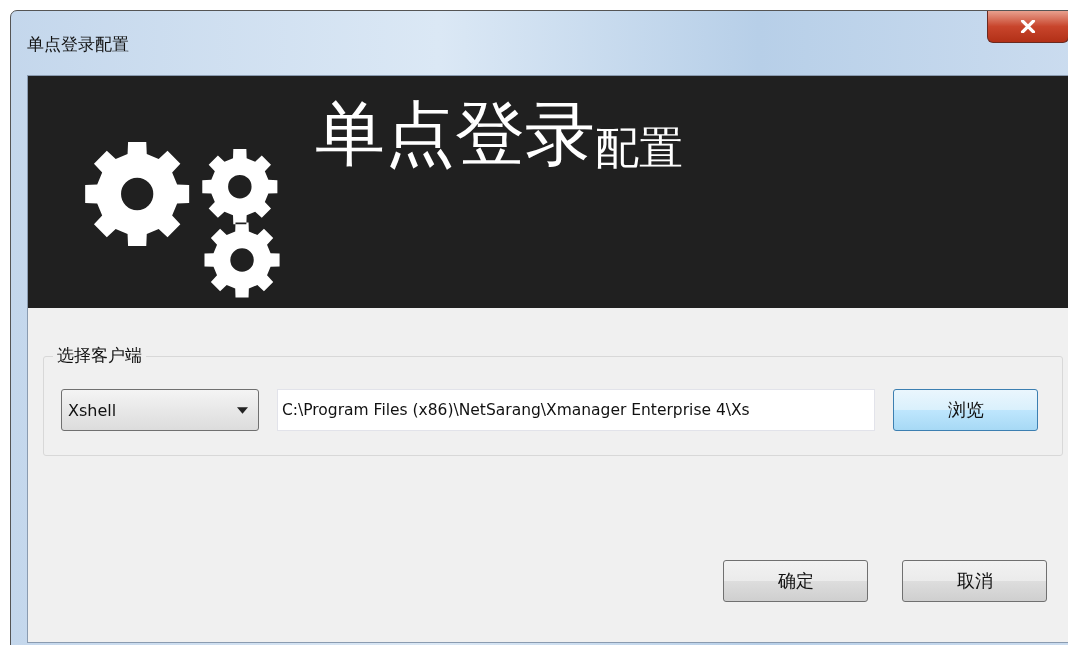 The width and height of the screenshot is (1068, 645). I want to click on banner-title: 单点登录, so click(455, 134).